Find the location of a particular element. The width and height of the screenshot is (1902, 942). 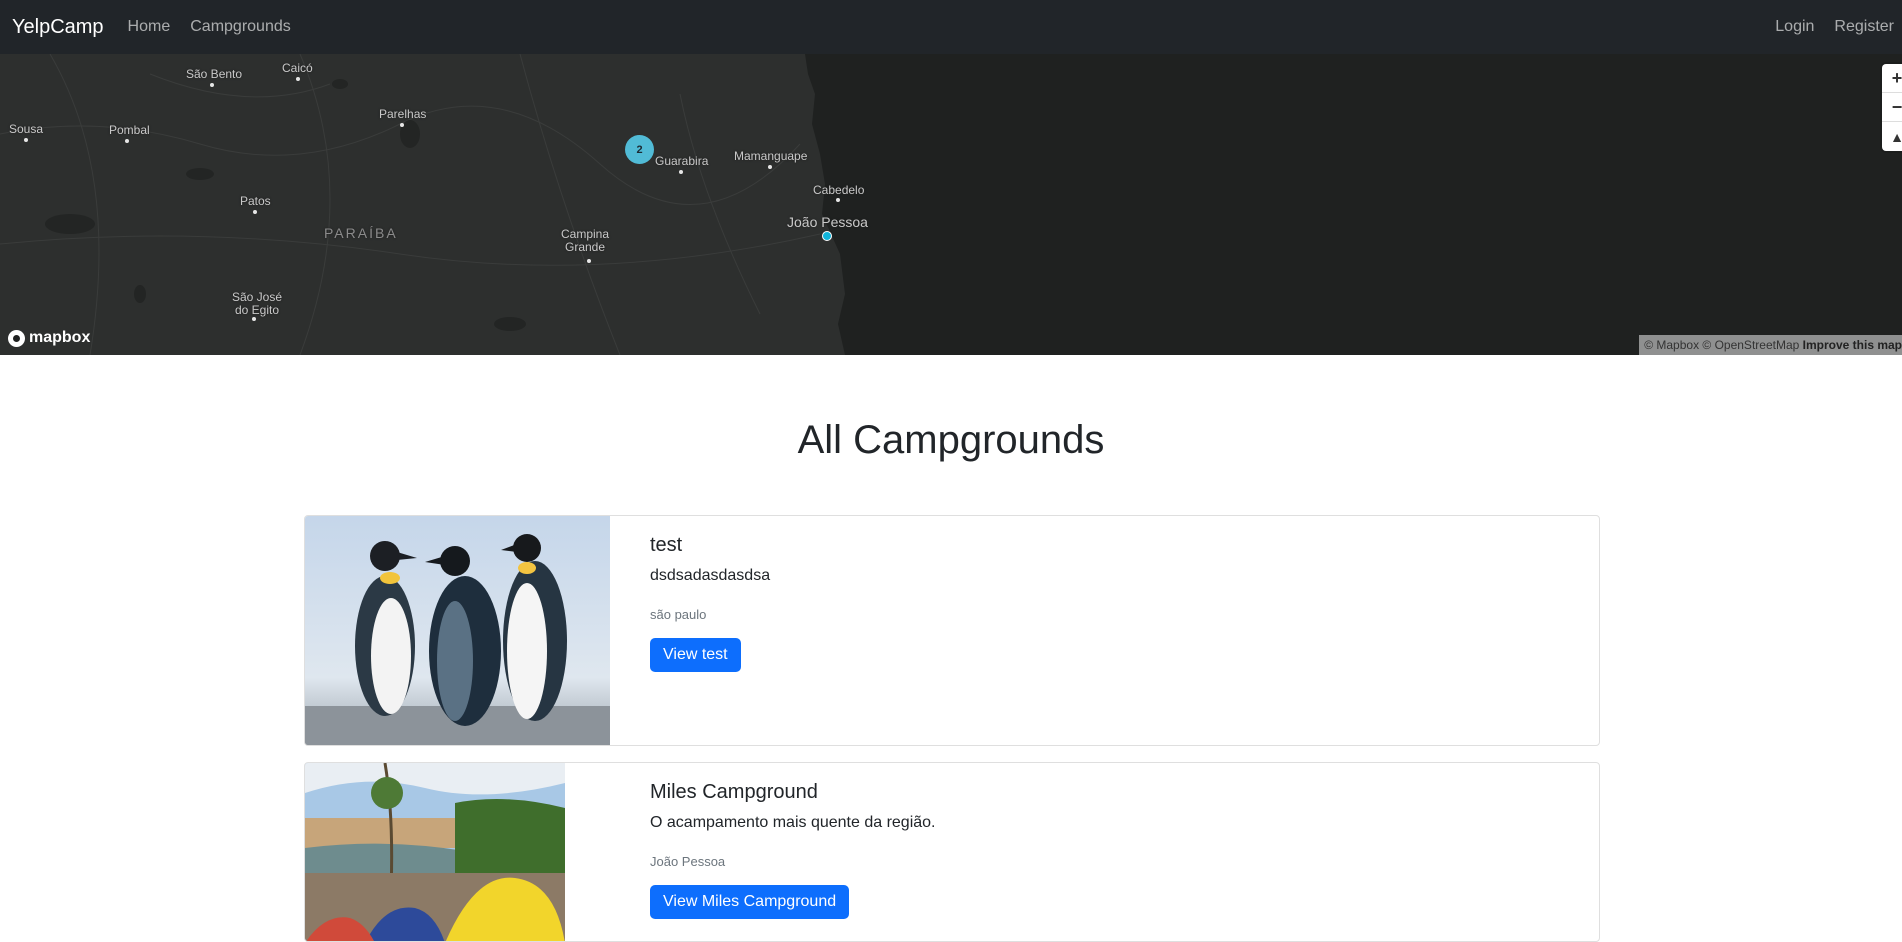

map-terrain is located at coordinates (422, 204).